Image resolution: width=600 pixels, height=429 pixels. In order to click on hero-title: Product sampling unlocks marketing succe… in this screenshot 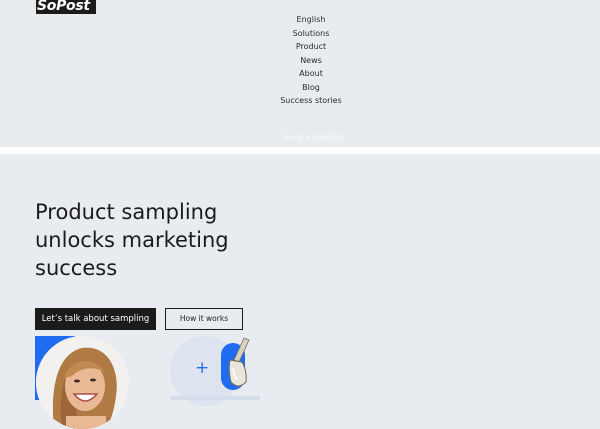, I will do `click(132, 240)`.